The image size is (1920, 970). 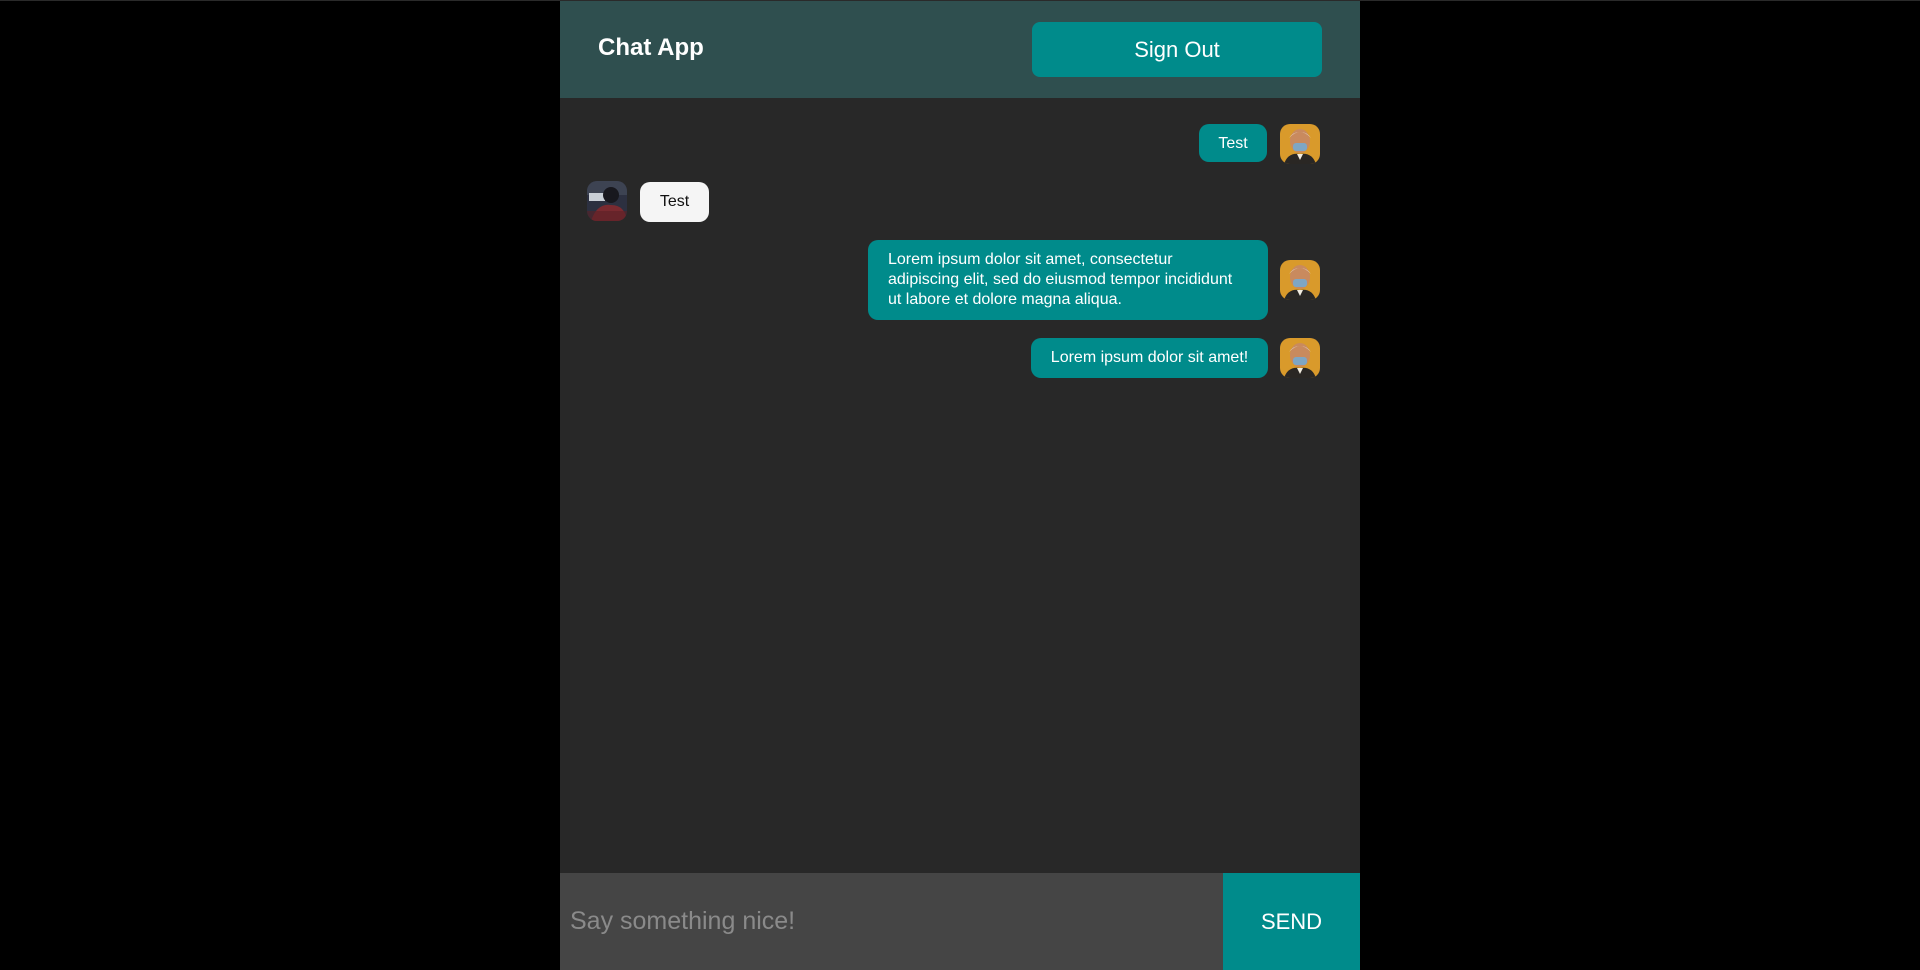 What do you see at coordinates (651, 47) in the screenshot?
I see `app-title: Chat App` at bounding box center [651, 47].